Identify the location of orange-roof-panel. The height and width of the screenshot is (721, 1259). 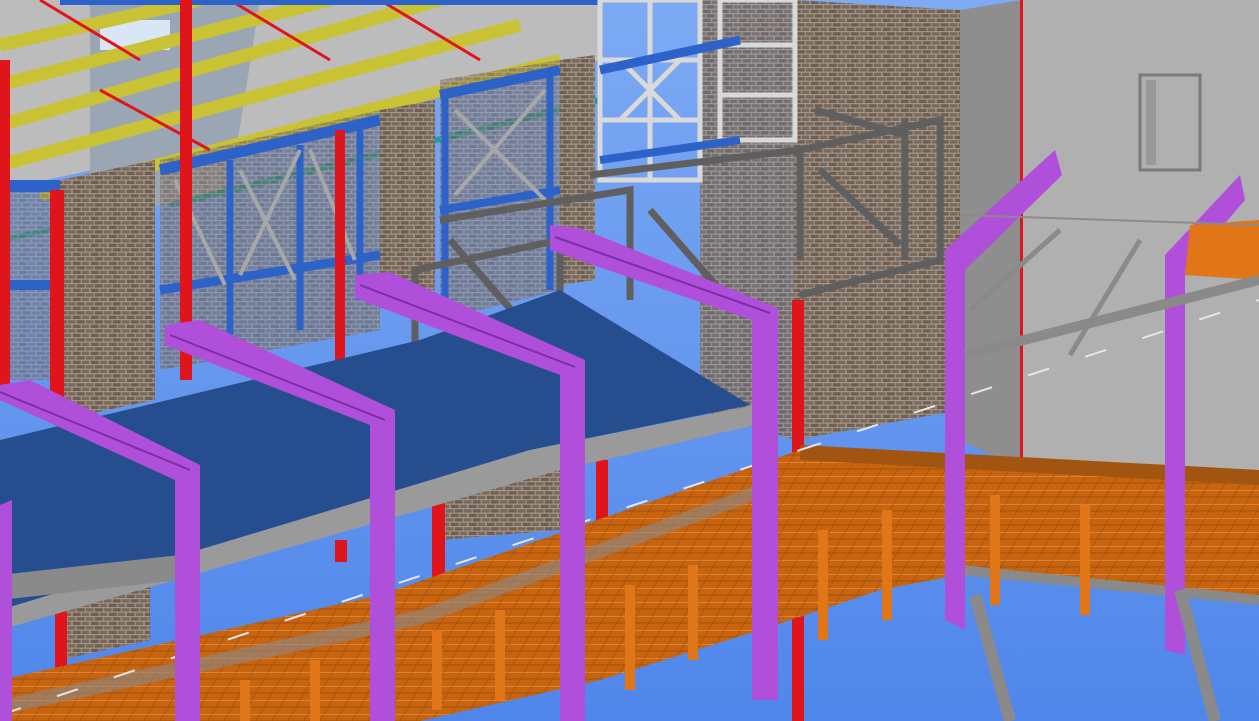
(1222, 250).